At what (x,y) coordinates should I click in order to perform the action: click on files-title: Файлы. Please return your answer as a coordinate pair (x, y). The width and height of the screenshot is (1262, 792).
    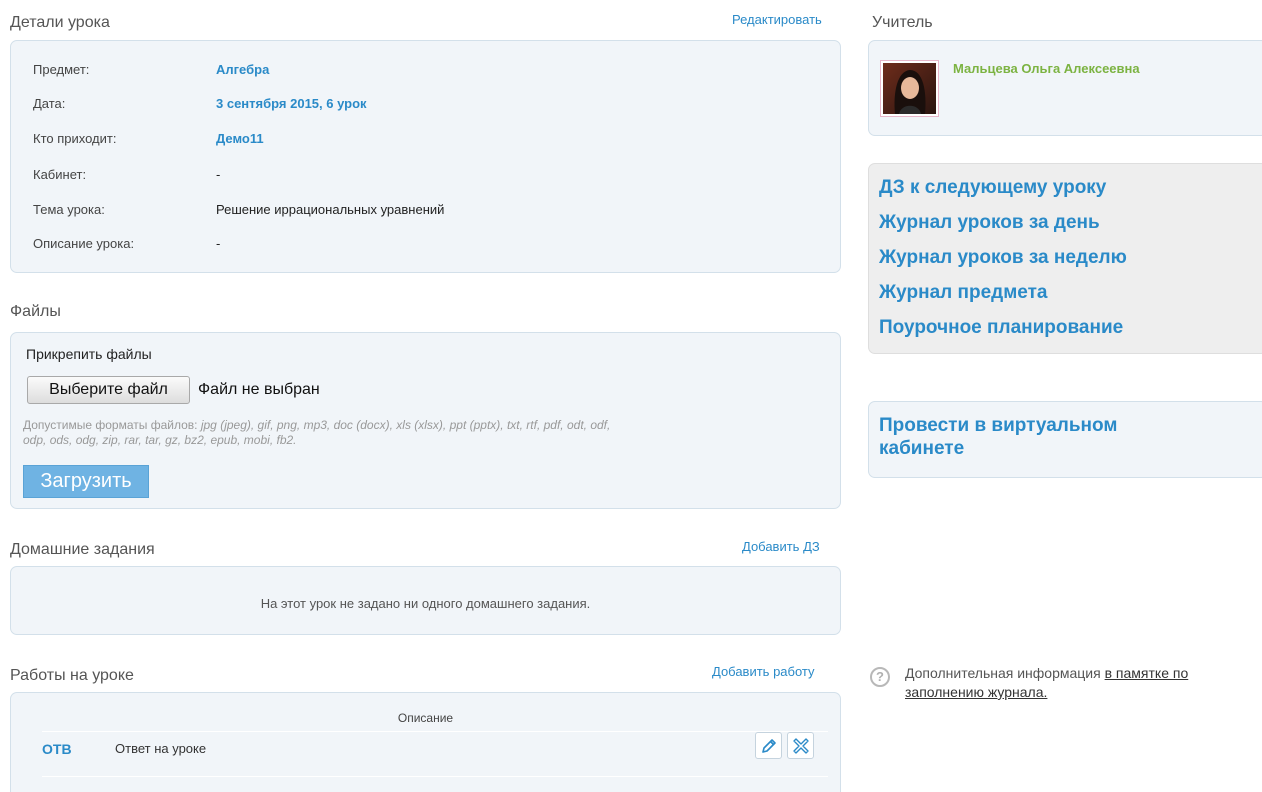
    Looking at the image, I should click on (35, 311).